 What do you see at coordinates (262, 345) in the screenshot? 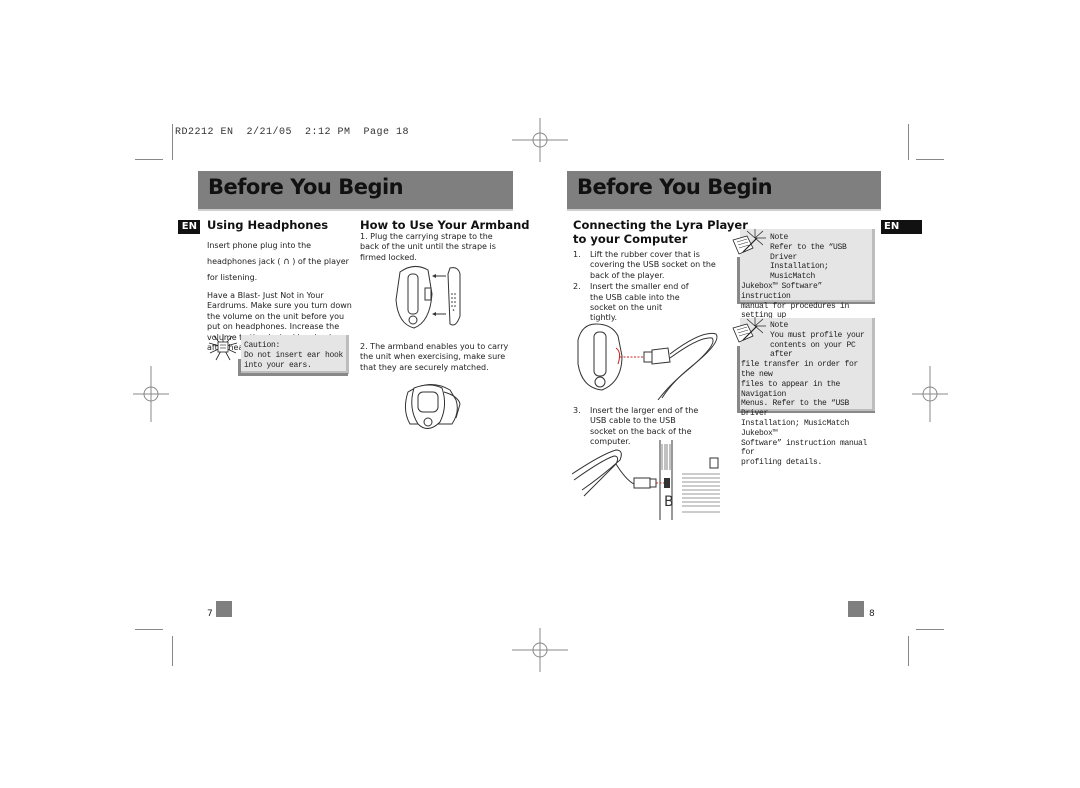
I see `caution-title: Caution:` at bounding box center [262, 345].